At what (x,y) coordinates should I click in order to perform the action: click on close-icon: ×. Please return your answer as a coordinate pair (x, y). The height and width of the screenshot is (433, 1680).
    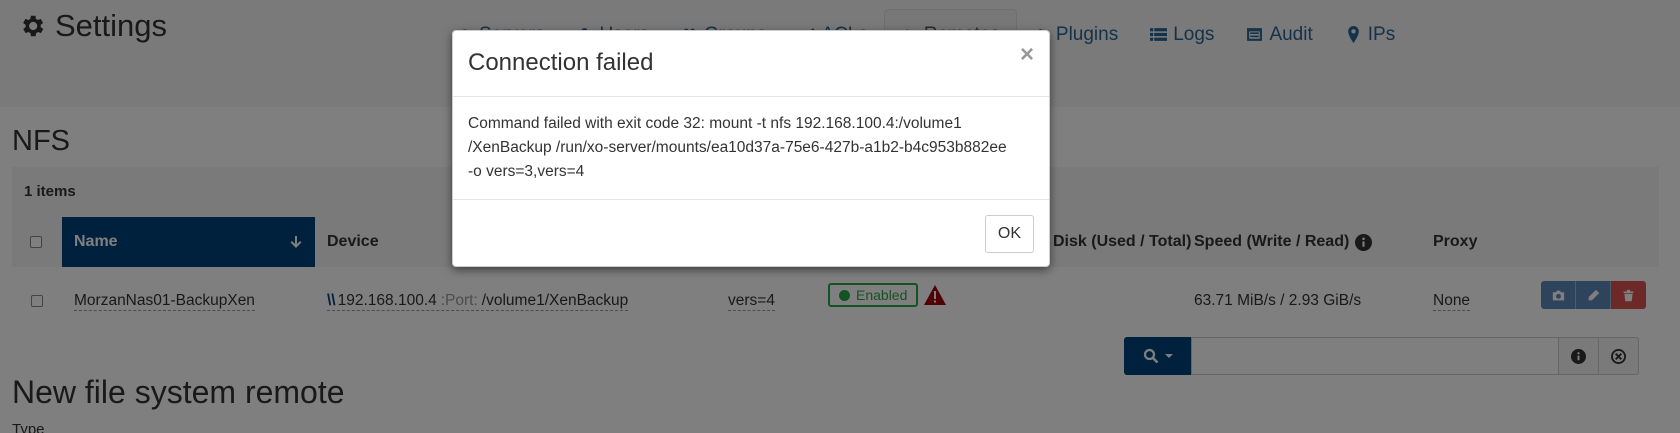
    Looking at the image, I should click on (1027, 55).